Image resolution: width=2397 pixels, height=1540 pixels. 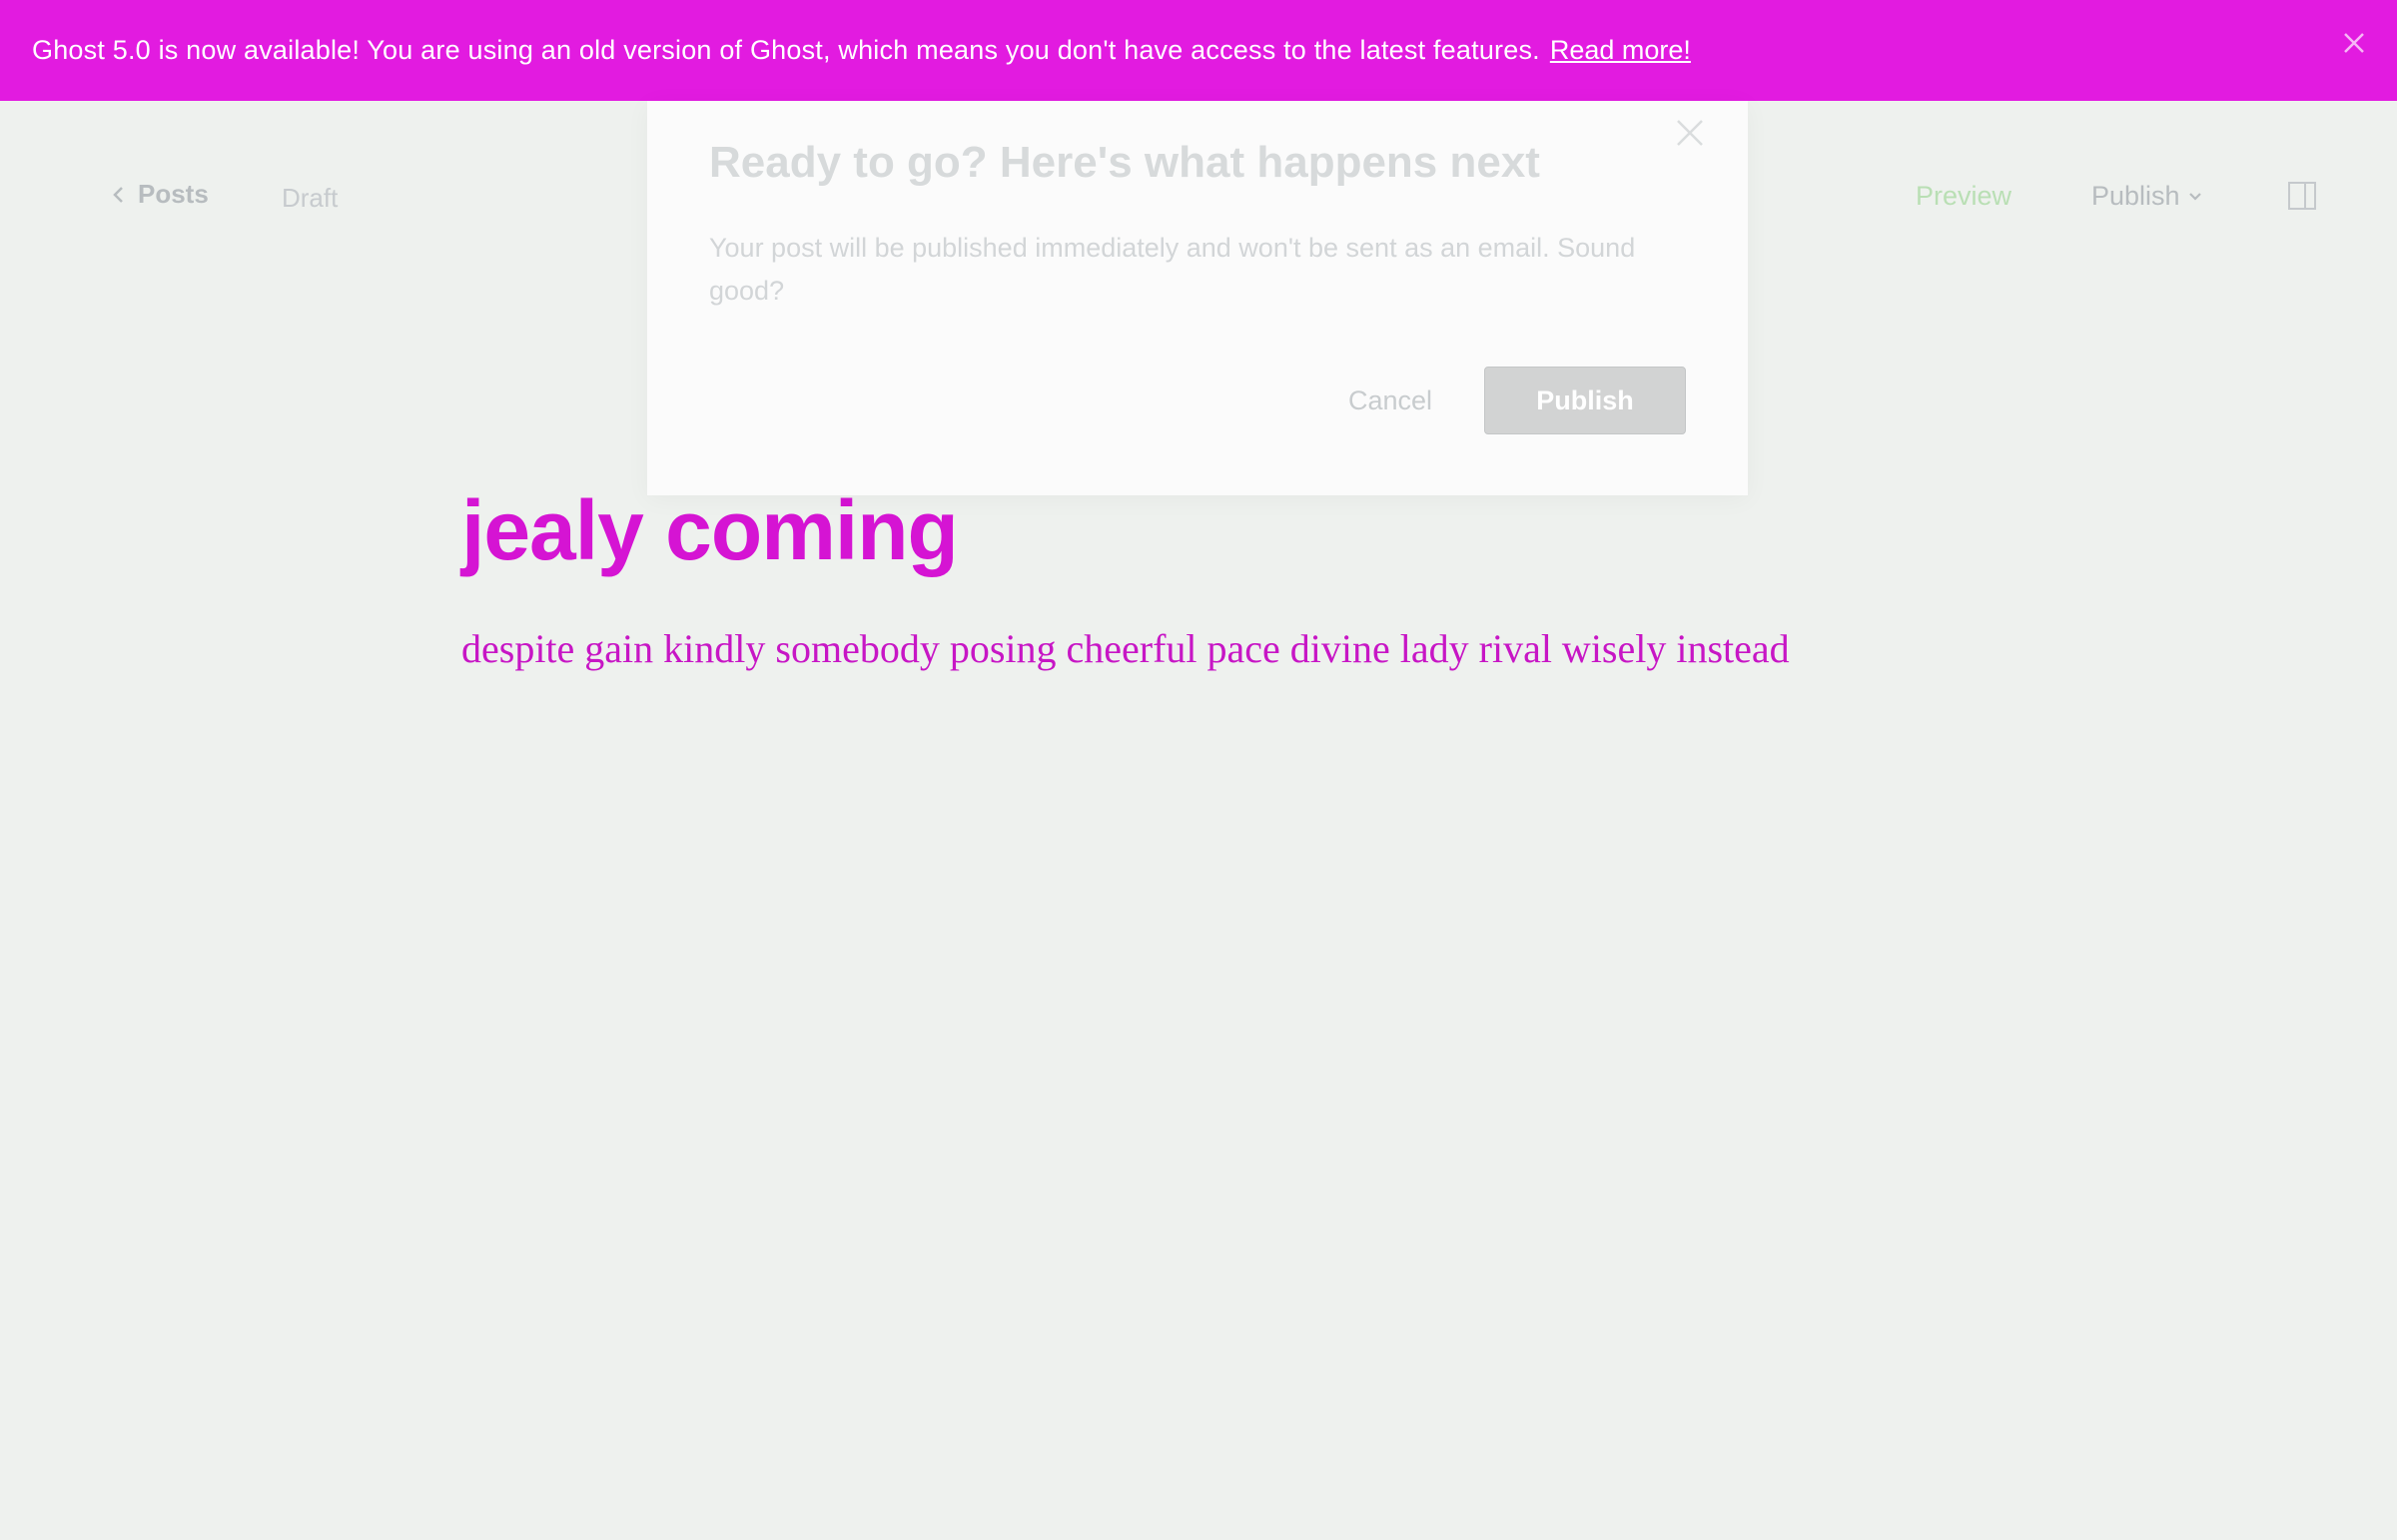 I want to click on modal-title: Ready to go? Here's what happens next, so click(x=1125, y=163).